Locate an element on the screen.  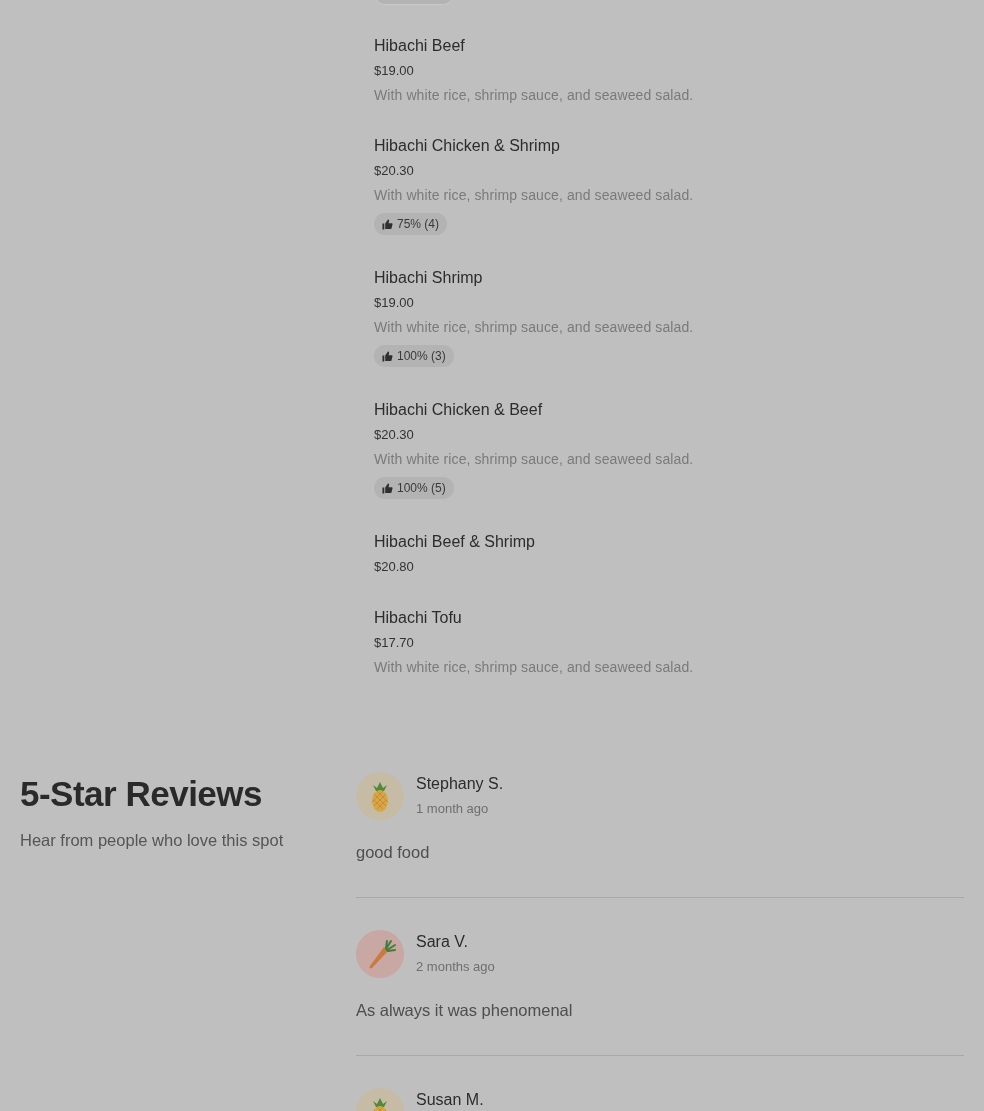
rating-text: 75% (4) is located at coordinates (418, 224).